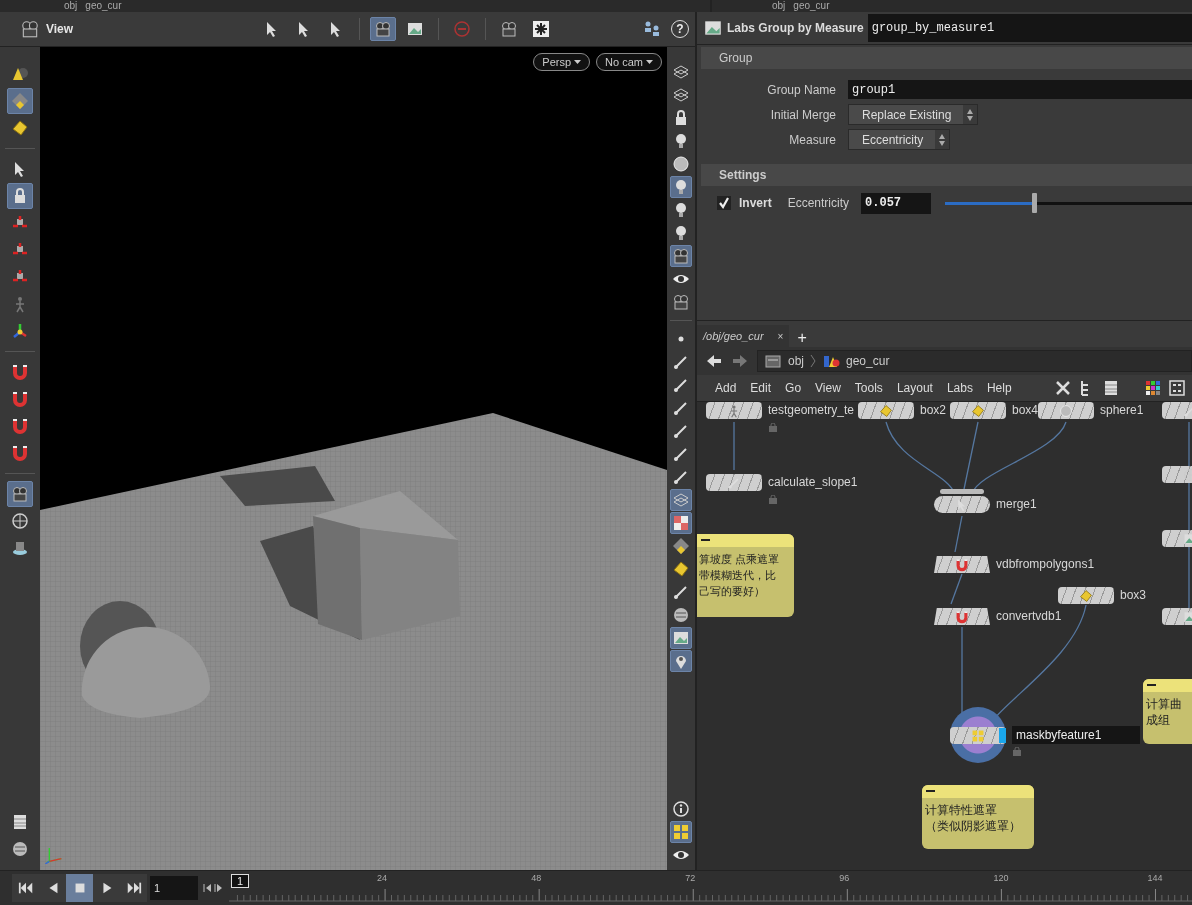 The image size is (1192, 905). What do you see at coordinates (207, 888) in the screenshot?
I see `step-back-icon` at bounding box center [207, 888].